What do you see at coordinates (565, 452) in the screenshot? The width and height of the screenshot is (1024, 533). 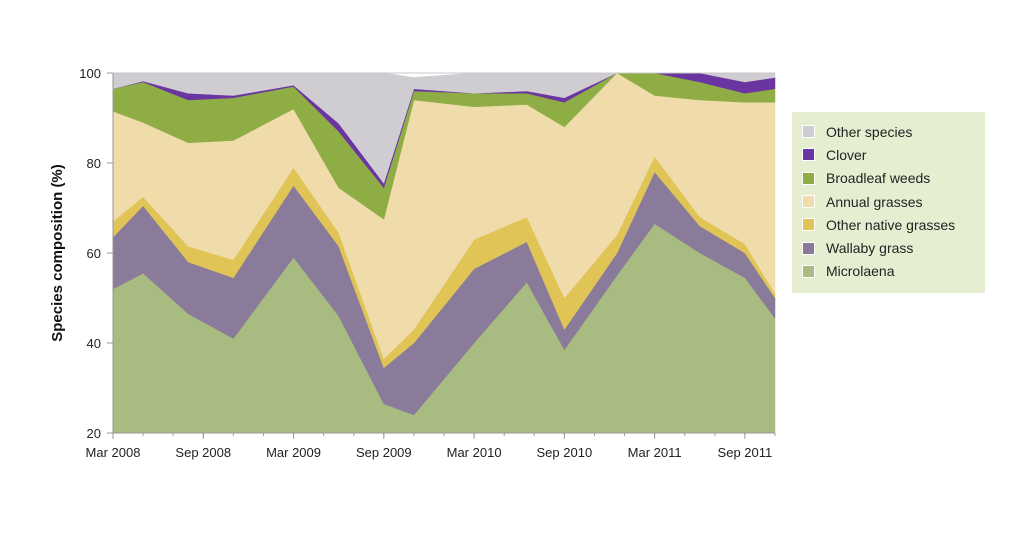 I see `x-tick-label: Sep 2010` at bounding box center [565, 452].